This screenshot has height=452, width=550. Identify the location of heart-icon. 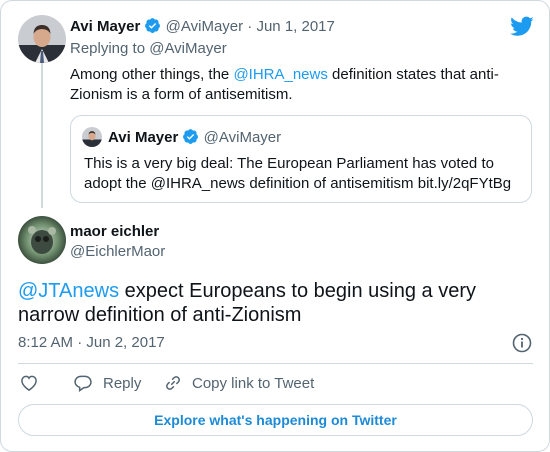
(29, 385).